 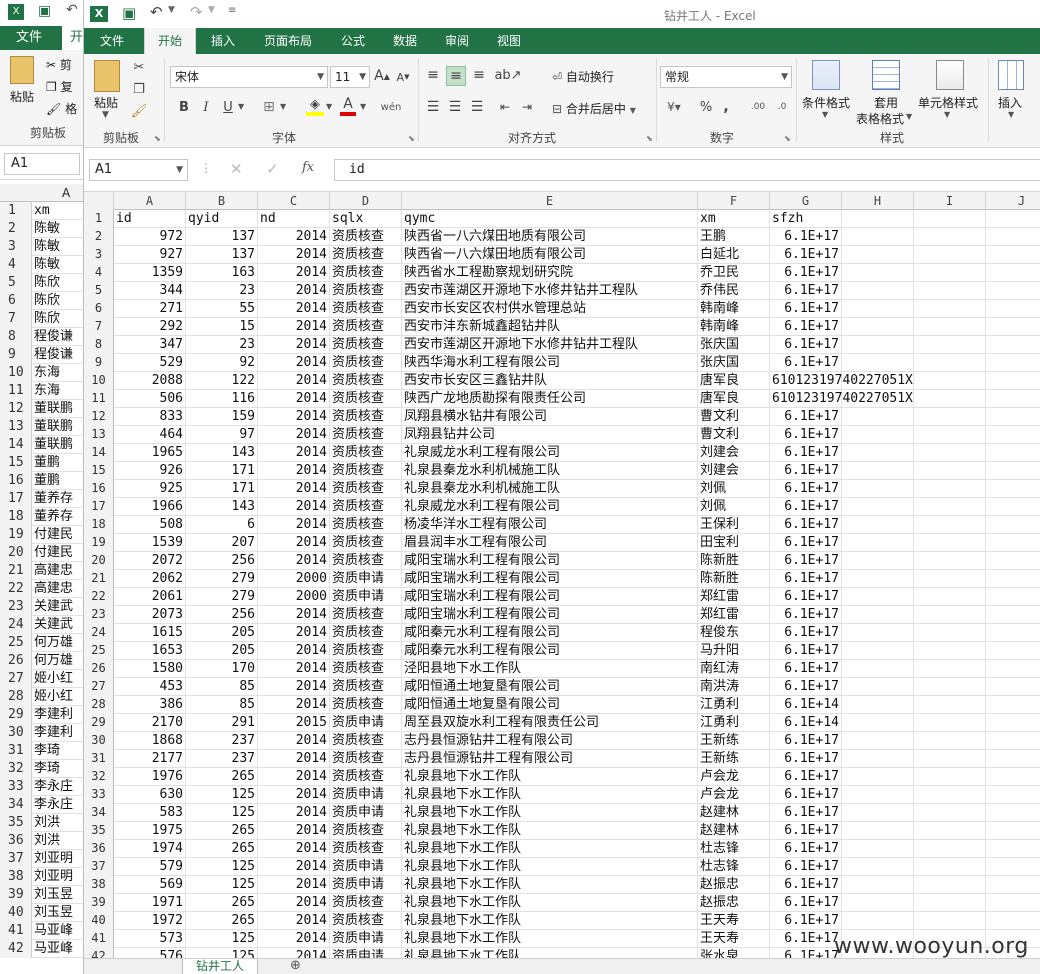 What do you see at coordinates (99, 939) in the screenshot?
I see `row-header: 41` at bounding box center [99, 939].